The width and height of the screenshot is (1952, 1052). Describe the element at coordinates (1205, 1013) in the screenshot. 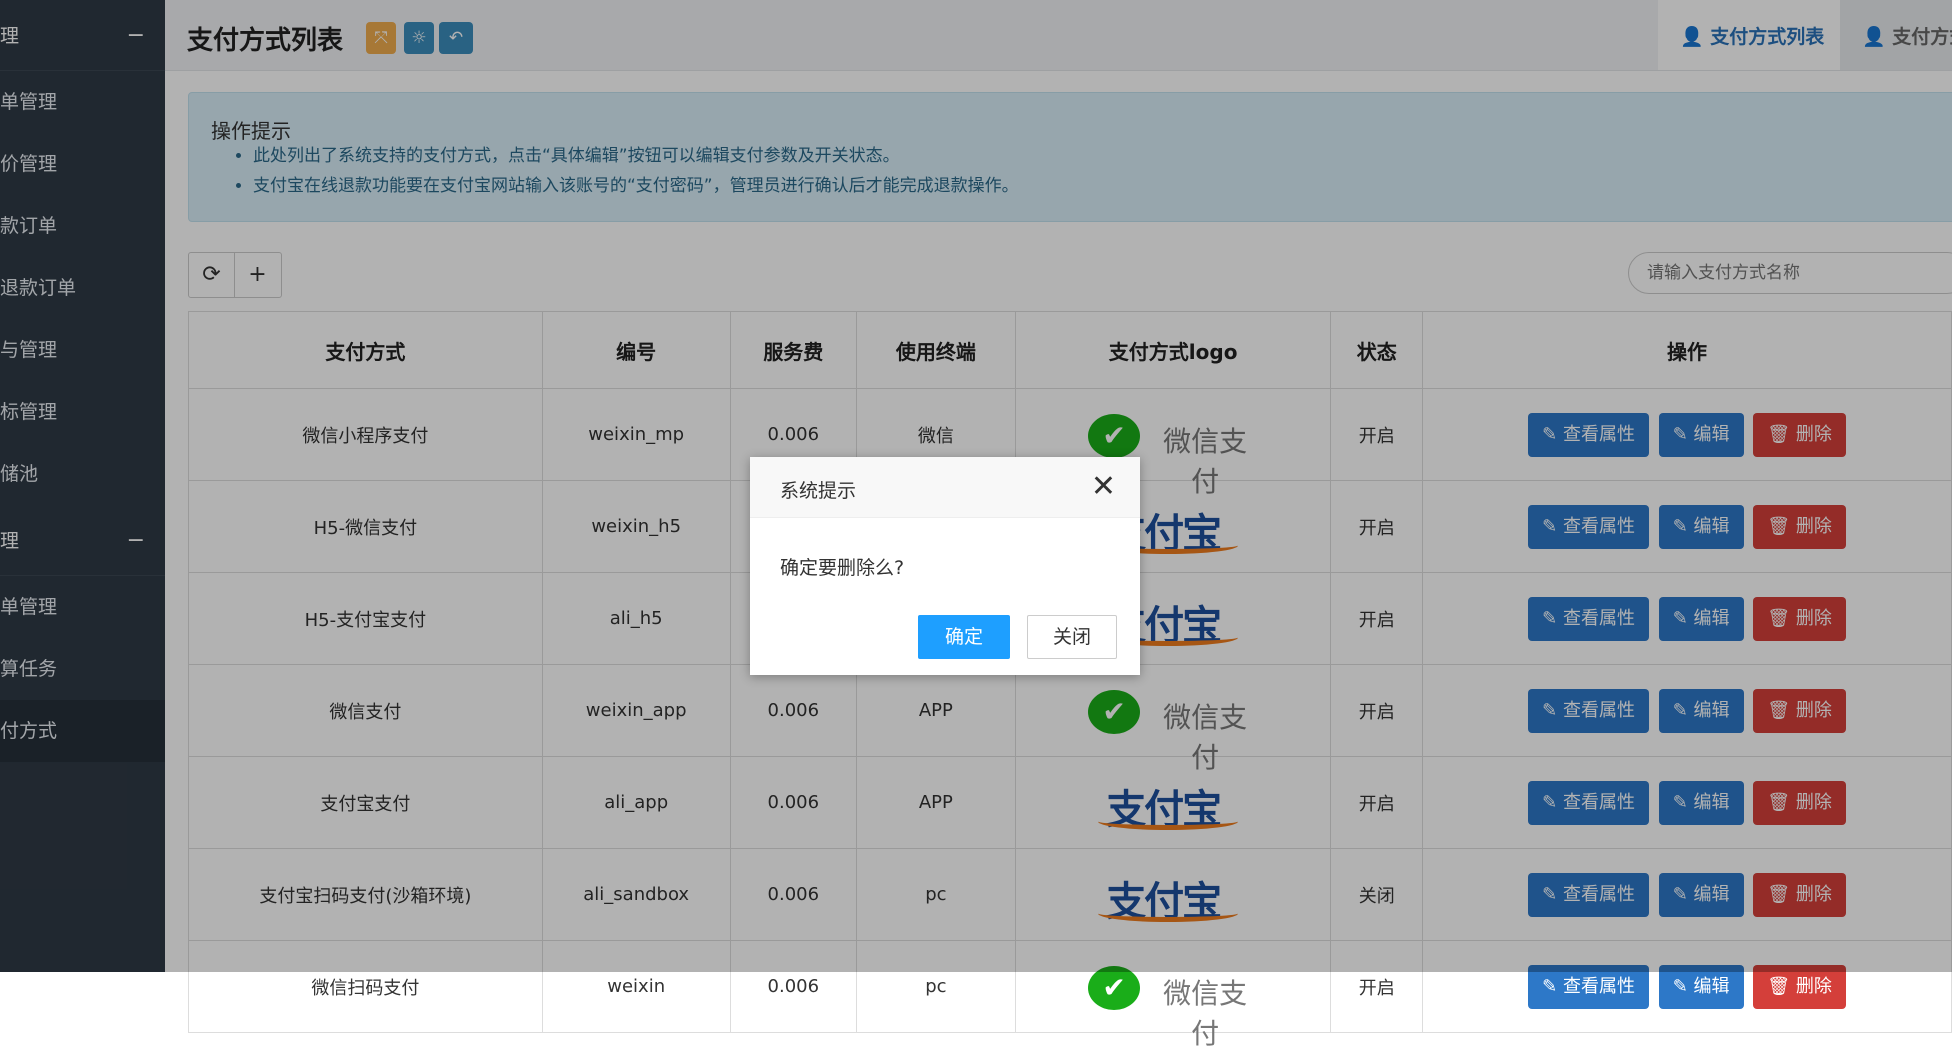

I see `logo-text: 微信支付` at that location.